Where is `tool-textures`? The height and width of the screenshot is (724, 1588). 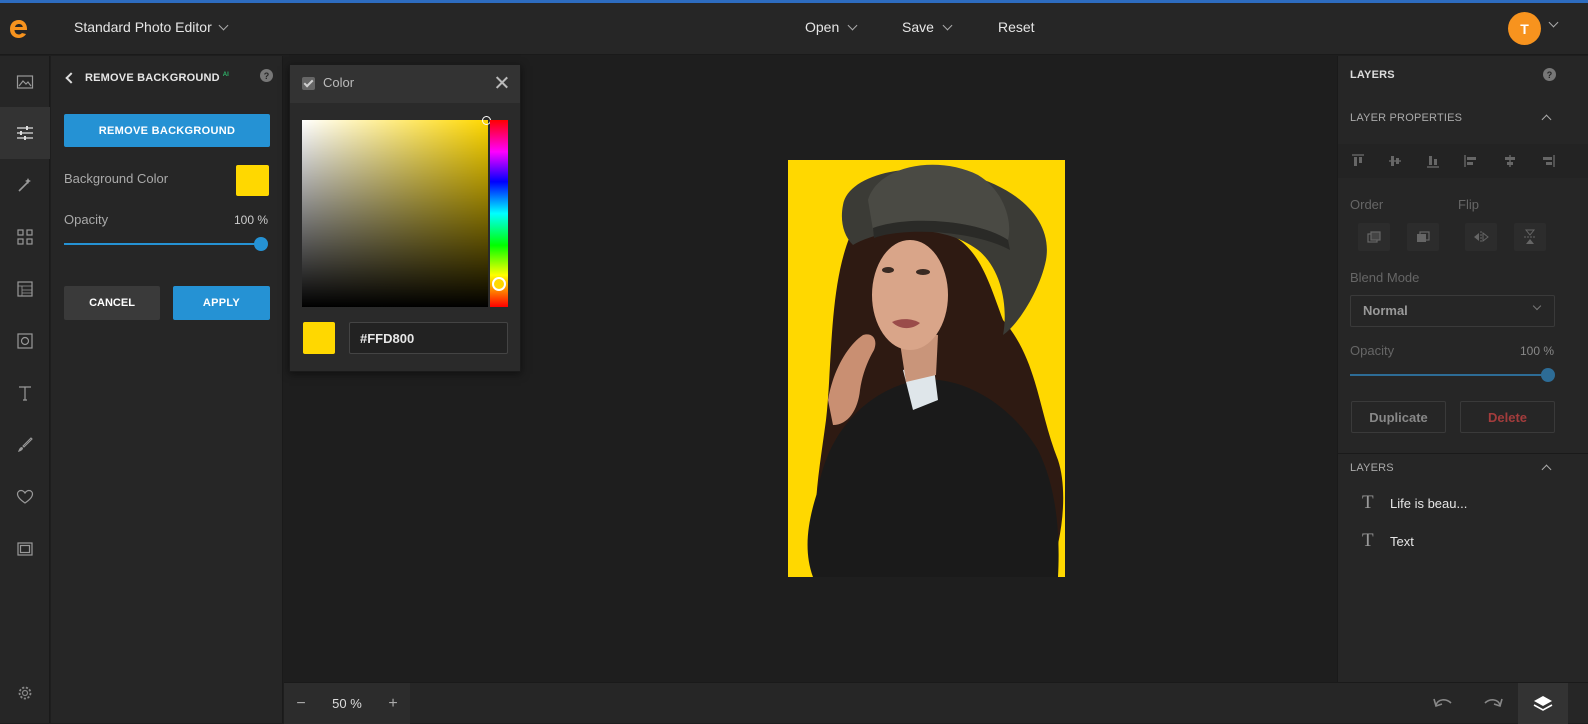 tool-textures is located at coordinates (25, 289).